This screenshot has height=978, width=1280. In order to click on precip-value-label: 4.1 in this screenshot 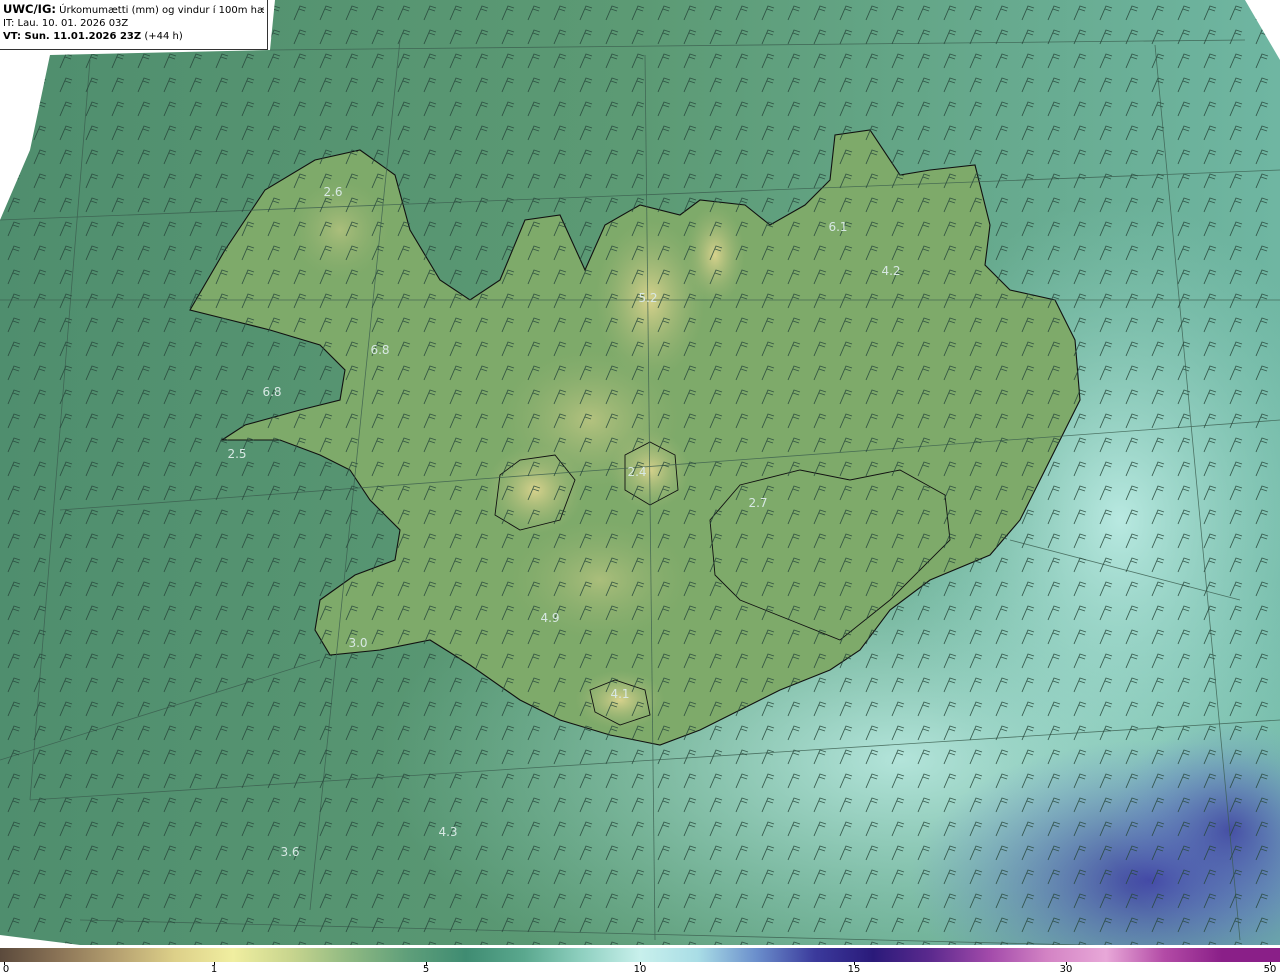, I will do `click(619, 694)`.